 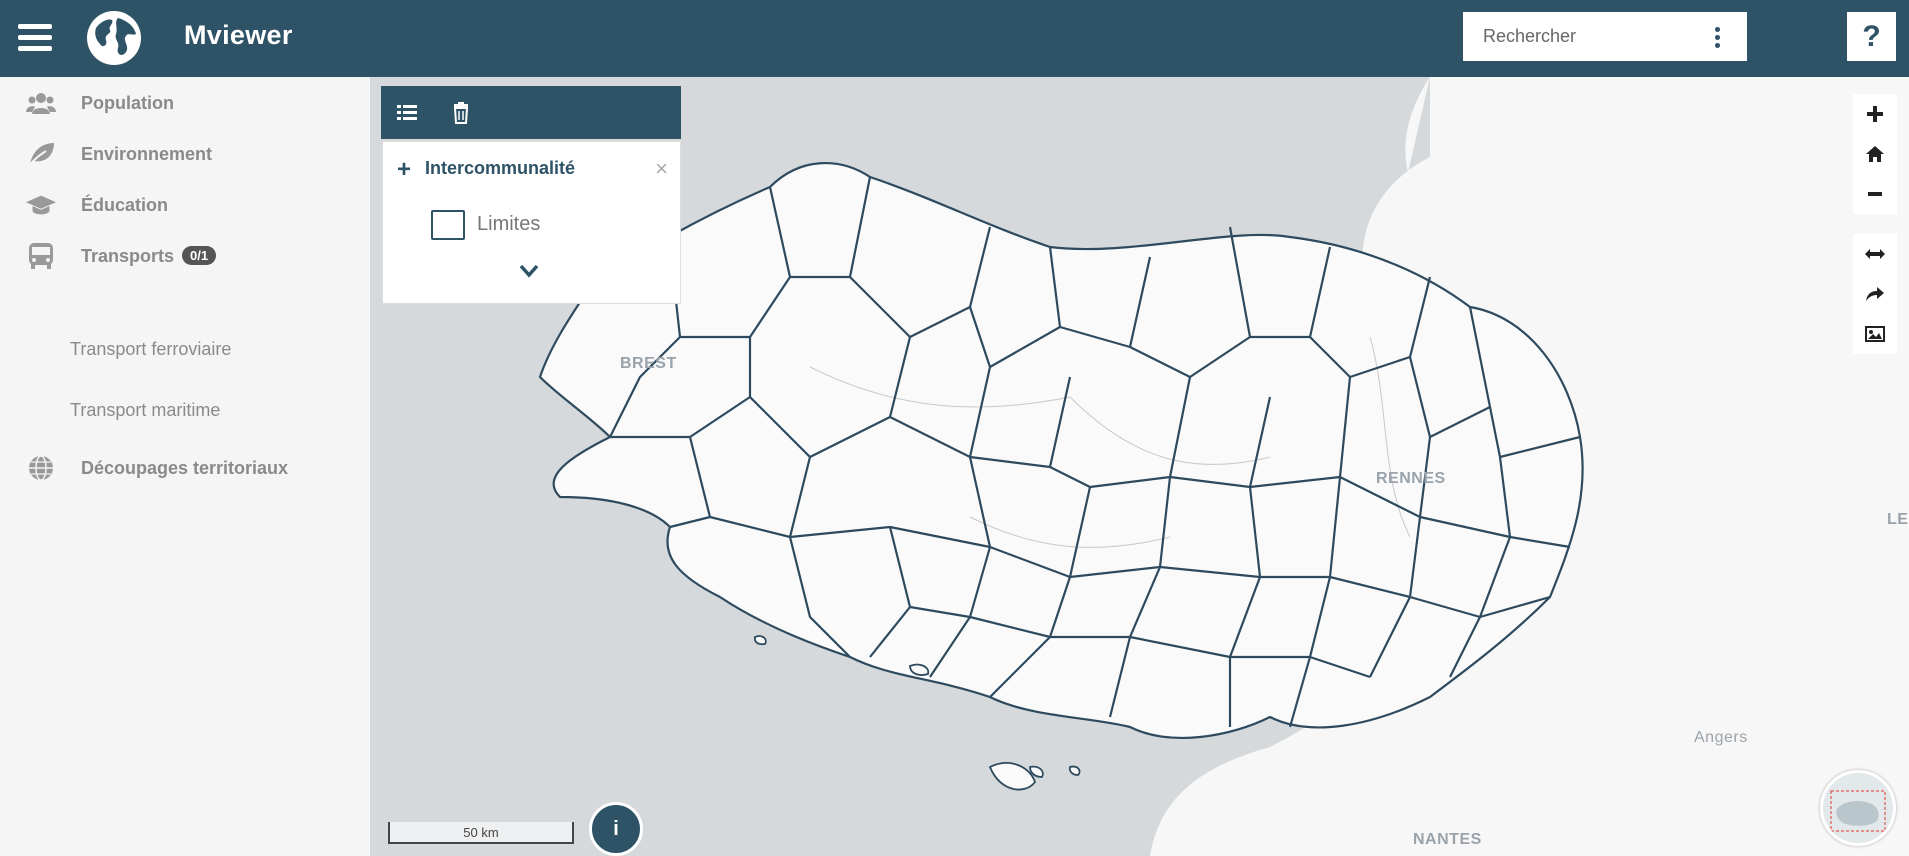 What do you see at coordinates (125, 204) in the screenshot?
I see `sidebar-item-label: Éducation` at bounding box center [125, 204].